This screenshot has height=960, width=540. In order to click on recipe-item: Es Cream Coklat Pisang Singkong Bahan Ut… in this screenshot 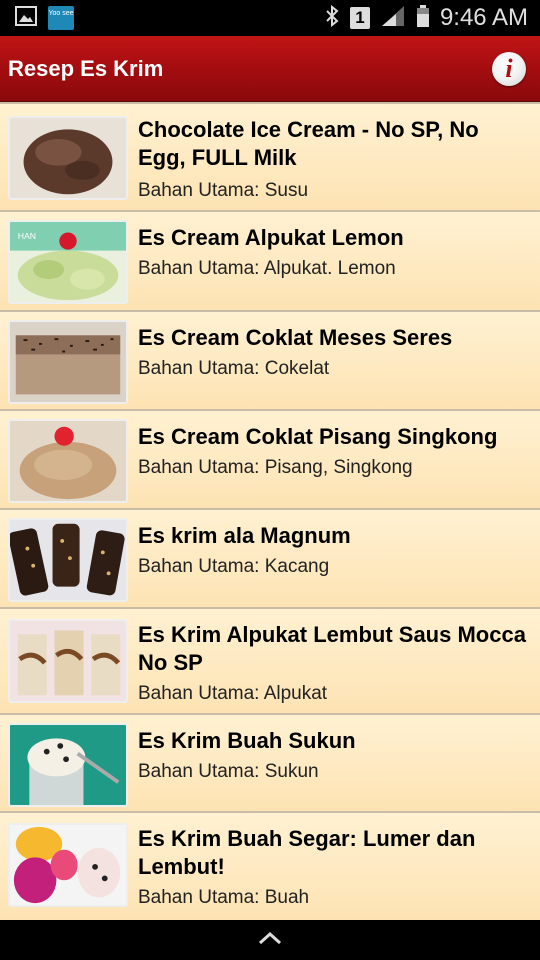, I will do `click(270, 458)`.